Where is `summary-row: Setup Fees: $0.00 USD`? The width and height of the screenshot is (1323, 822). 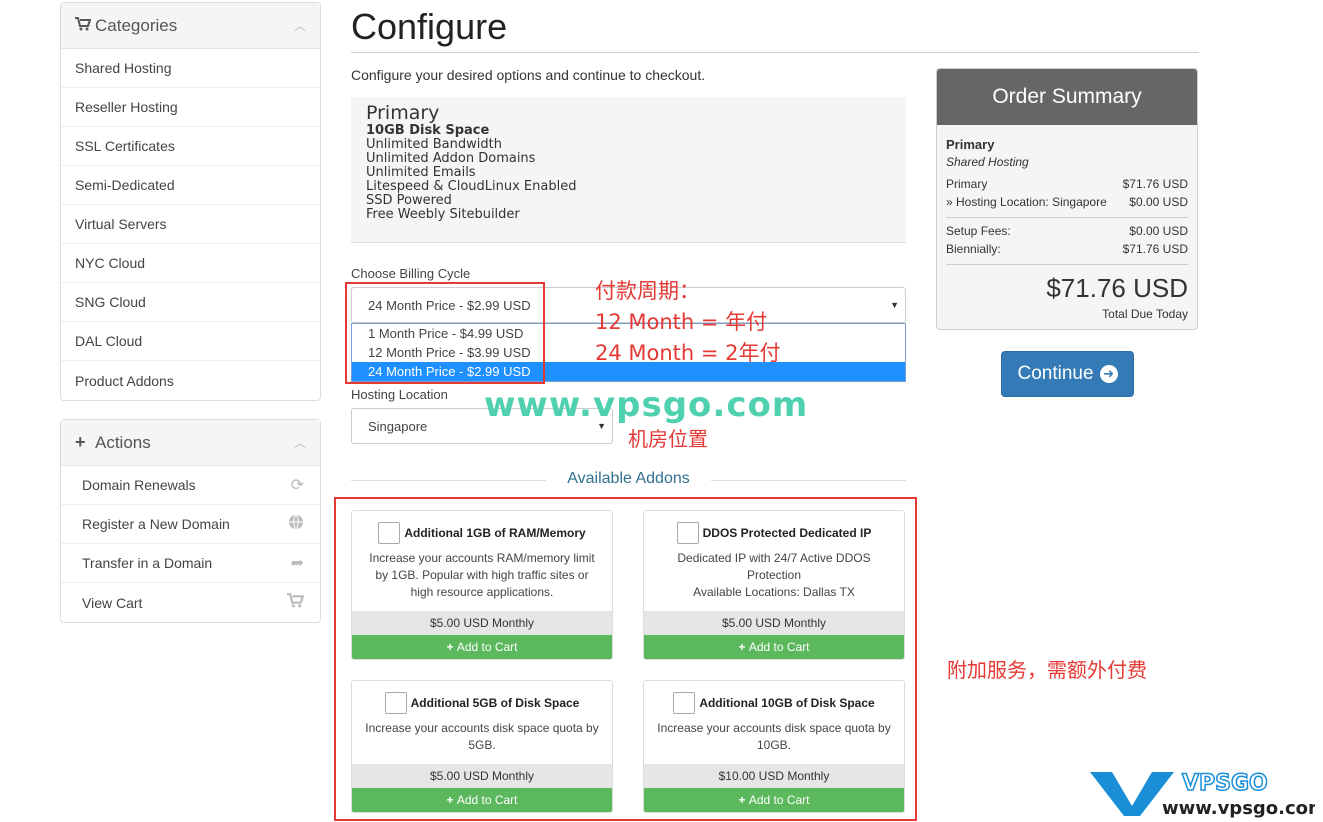
summary-row: Setup Fees: $0.00 USD is located at coordinates (1067, 231).